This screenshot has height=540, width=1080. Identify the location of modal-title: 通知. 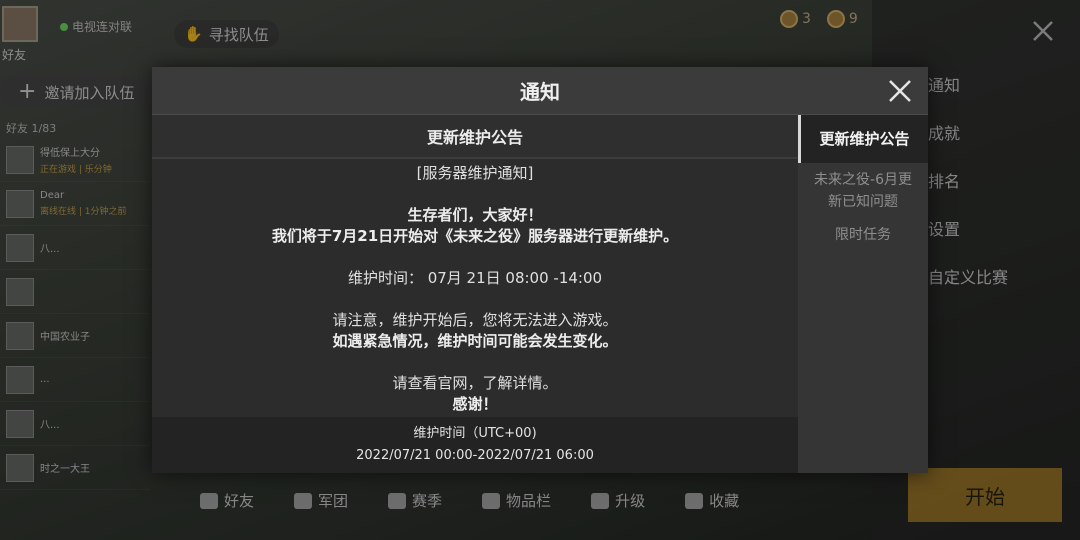
(540, 92).